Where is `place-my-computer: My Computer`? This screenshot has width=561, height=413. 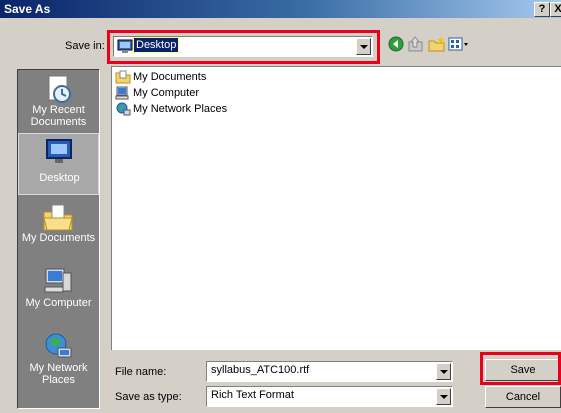
place-my-computer: My Computer is located at coordinates (58, 294).